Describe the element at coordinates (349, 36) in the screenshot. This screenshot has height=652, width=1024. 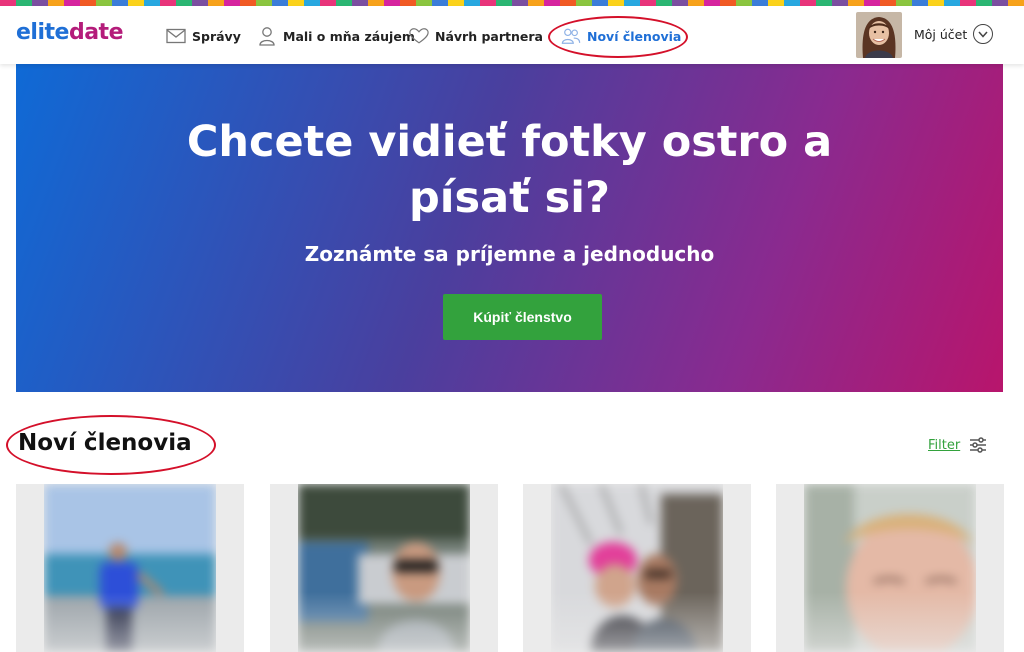
I see `nav-interested-label: Mali o mňa záujem` at that location.